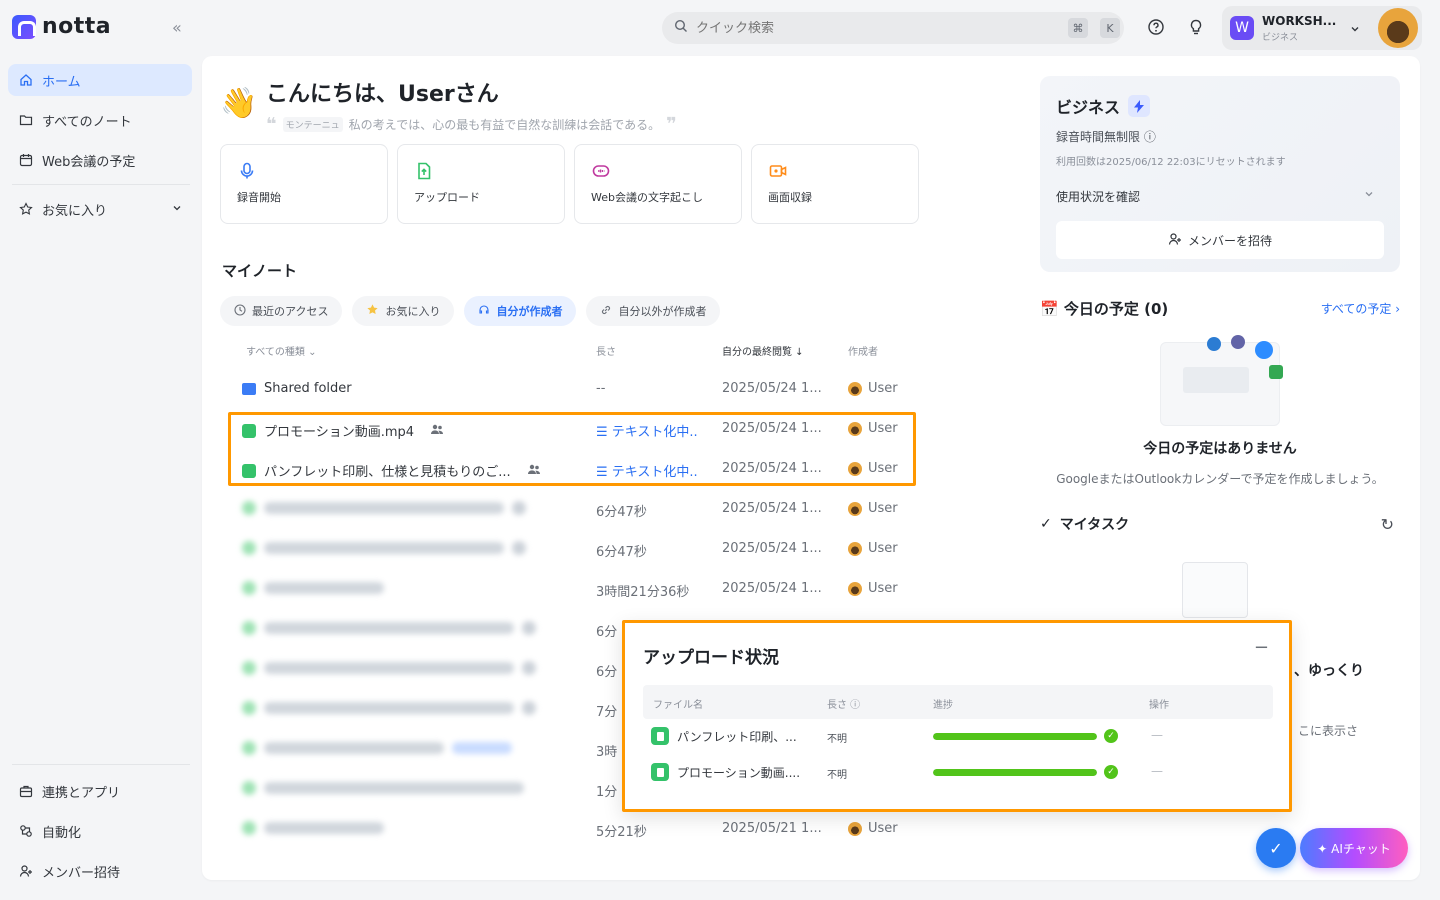 This screenshot has width=1440, height=900. Describe the element at coordinates (26, 80) in the screenshot. I see `home-icon` at that location.